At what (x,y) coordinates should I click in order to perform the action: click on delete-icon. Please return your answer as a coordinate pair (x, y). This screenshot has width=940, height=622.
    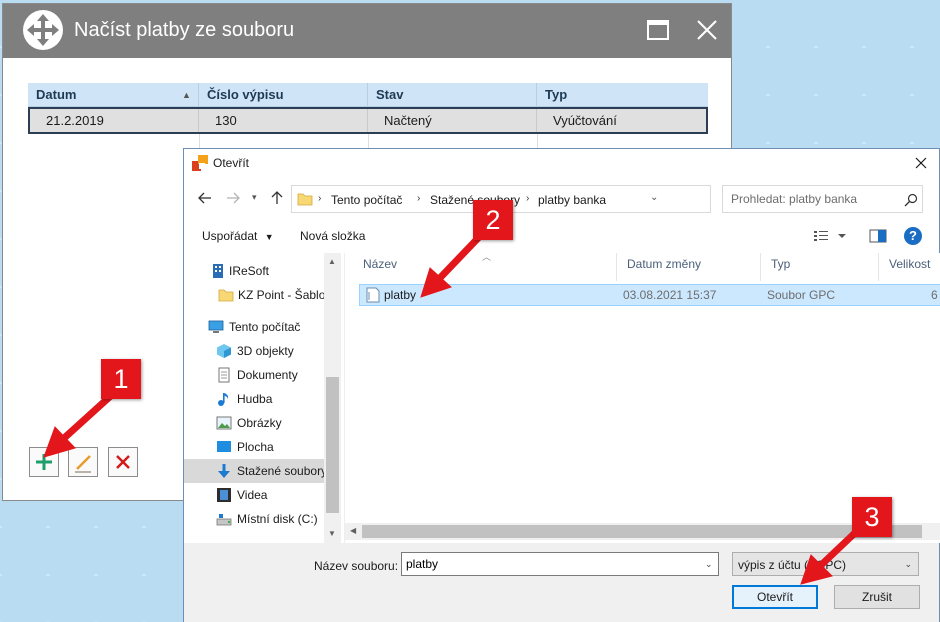
    Looking at the image, I should click on (123, 462).